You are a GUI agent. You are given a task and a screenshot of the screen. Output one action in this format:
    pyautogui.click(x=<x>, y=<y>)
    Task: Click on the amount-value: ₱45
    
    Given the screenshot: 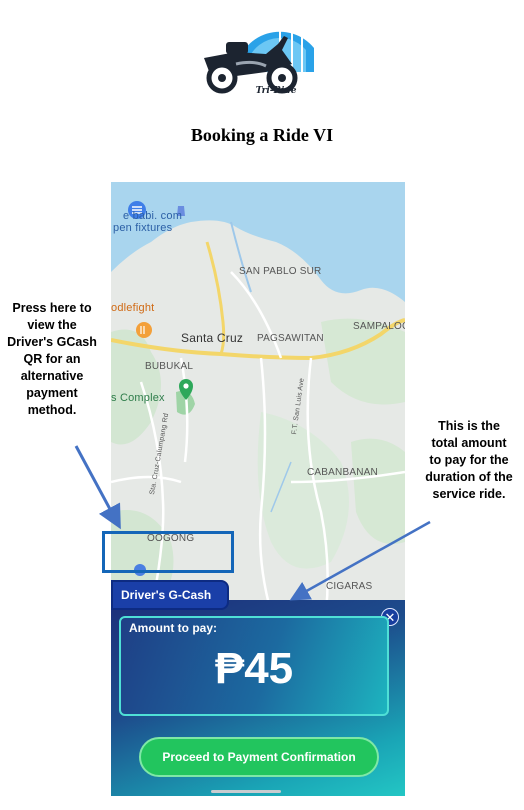 What is the action you would take?
    pyautogui.click(x=254, y=668)
    